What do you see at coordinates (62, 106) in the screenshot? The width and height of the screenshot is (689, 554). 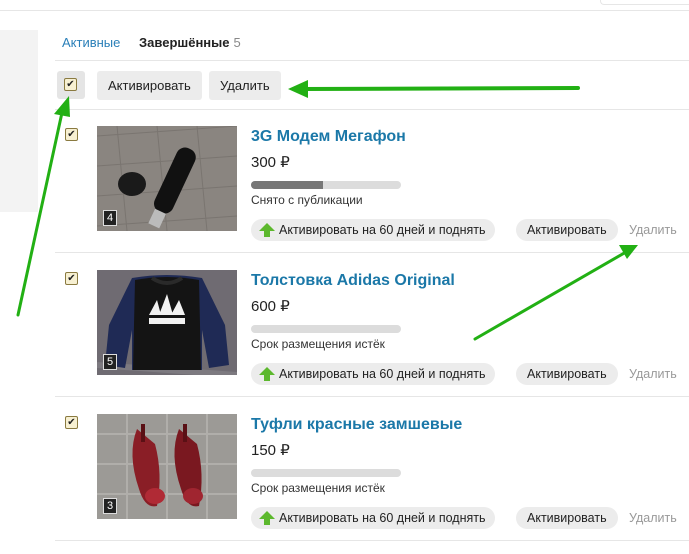 I see `annotation-arrowhead-select-all` at bounding box center [62, 106].